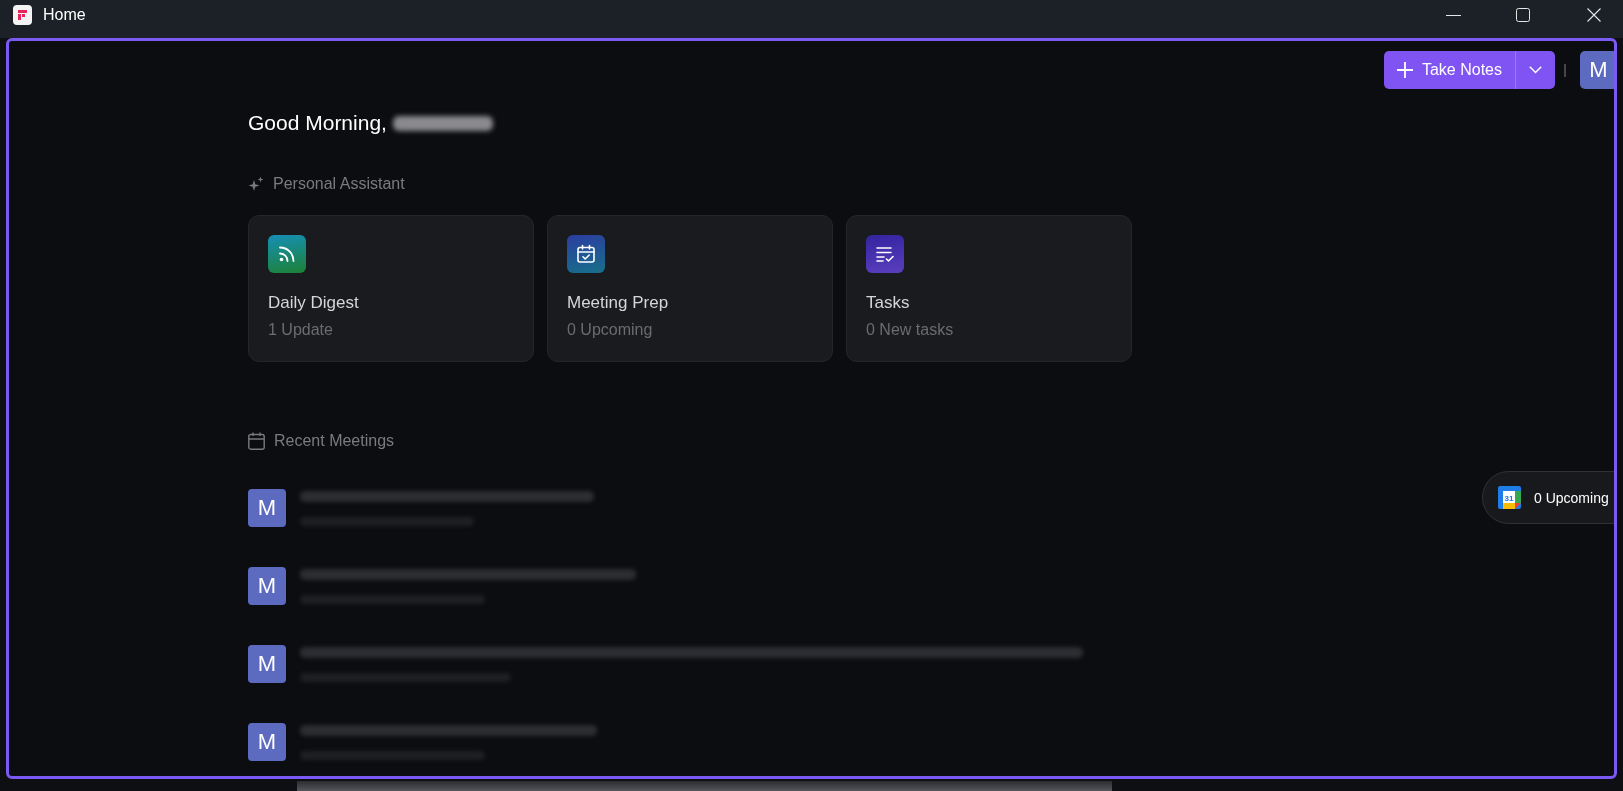  Describe the element at coordinates (22, 15) in the screenshot. I see `app-logo-icon` at that location.